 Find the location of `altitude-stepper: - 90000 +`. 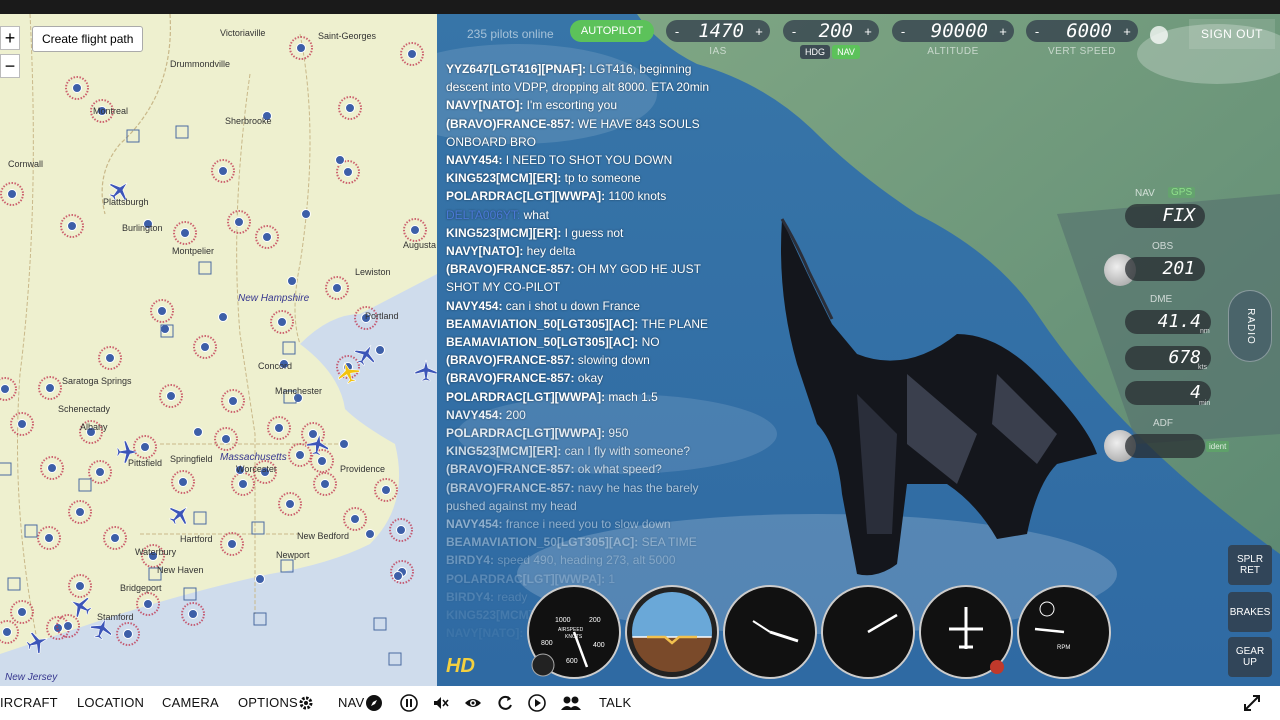

altitude-stepper: - 90000 + is located at coordinates (953, 31).